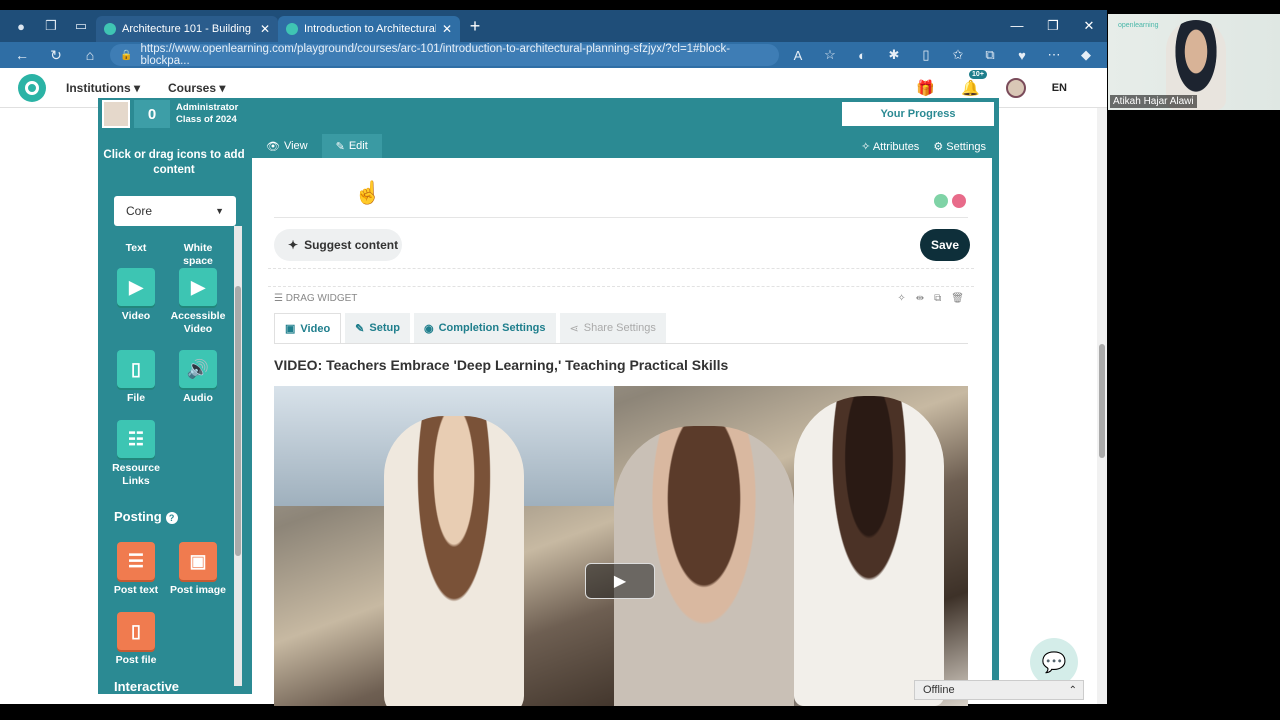  I want to click on interactive-heading: Interactive, so click(147, 686).